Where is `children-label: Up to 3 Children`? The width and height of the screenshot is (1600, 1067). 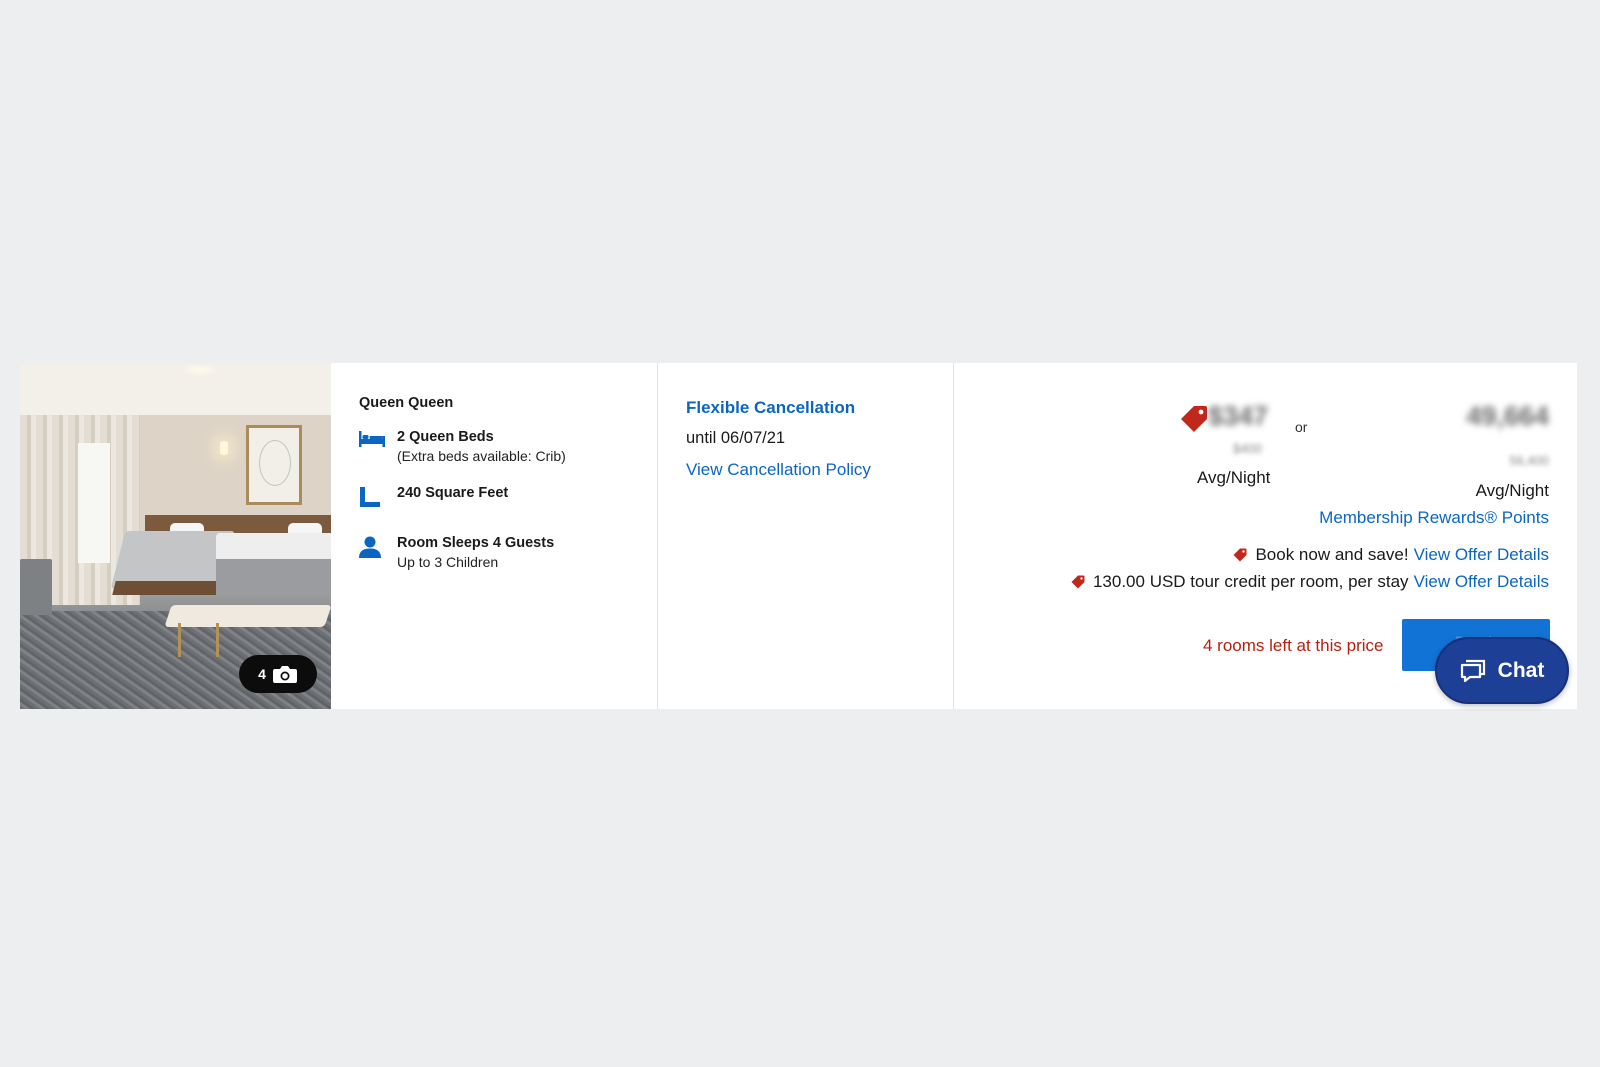
children-label: Up to 3 Children is located at coordinates (448, 562).